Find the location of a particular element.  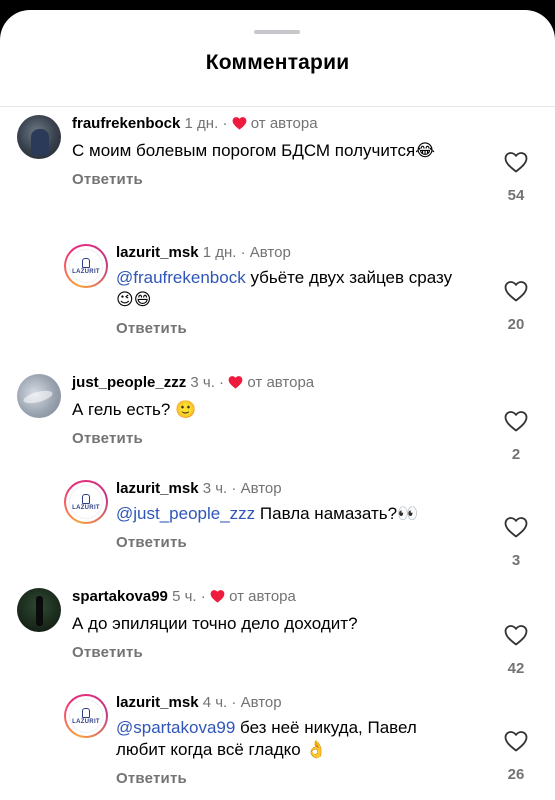

comment-text: @just_people_zzz Павла намазать?👀 is located at coordinates (291, 514).